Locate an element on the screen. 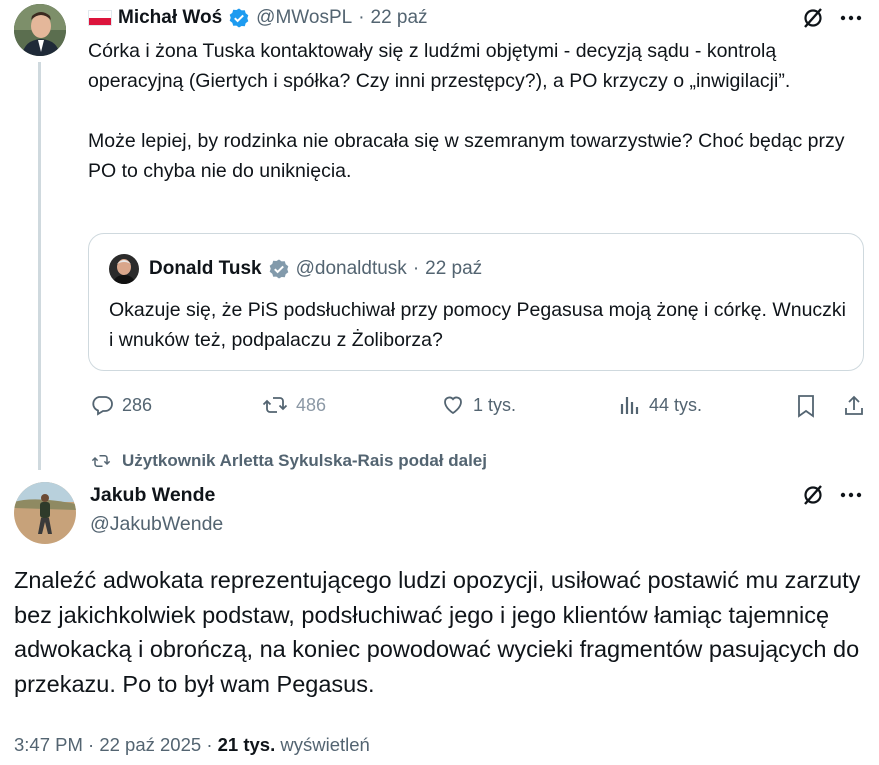 This screenshot has width=879, height=765. share-icon is located at coordinates (854, 405).